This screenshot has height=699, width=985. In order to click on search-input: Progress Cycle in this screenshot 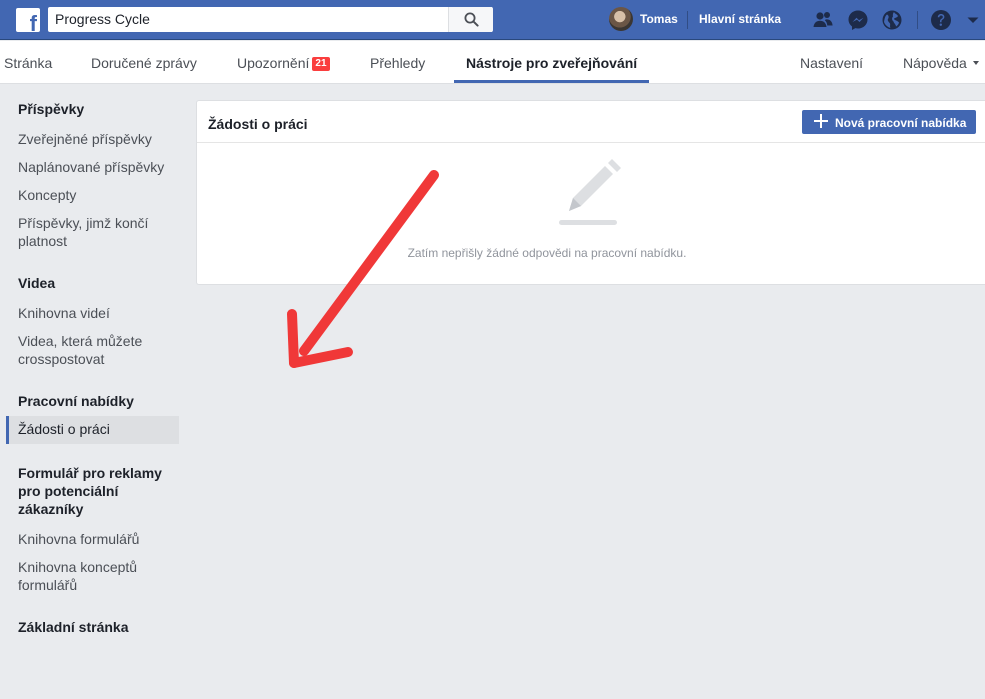, I will do `click(270, 19)`.